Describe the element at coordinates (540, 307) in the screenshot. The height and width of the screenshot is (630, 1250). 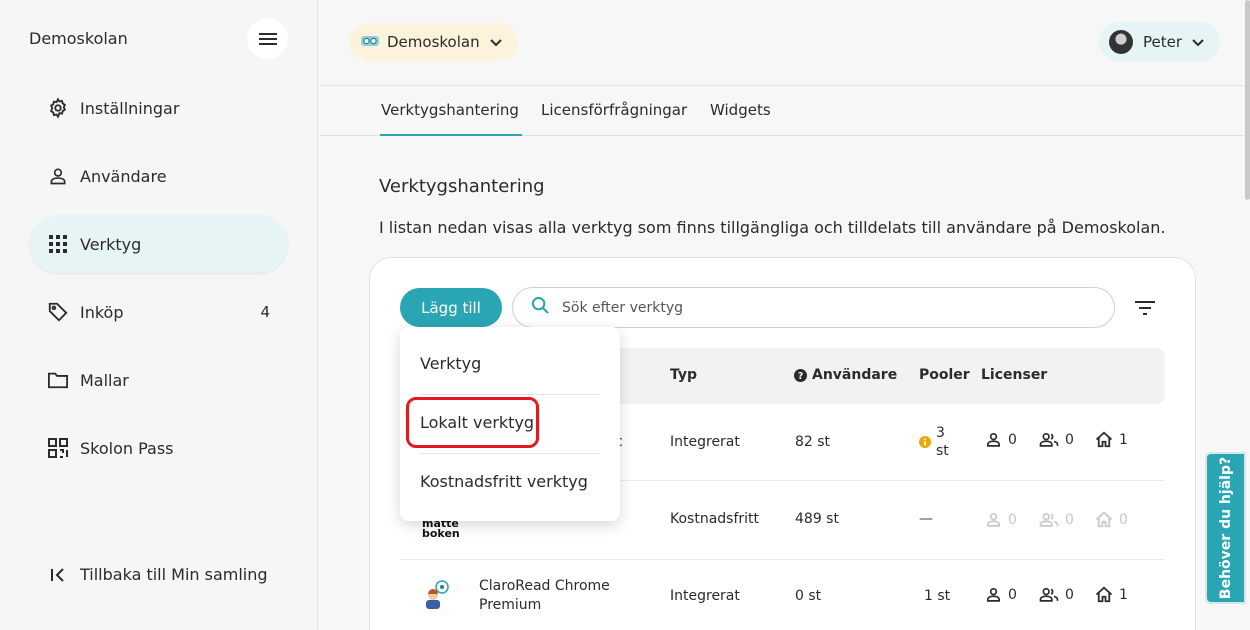
I see `search-icon` at that location.